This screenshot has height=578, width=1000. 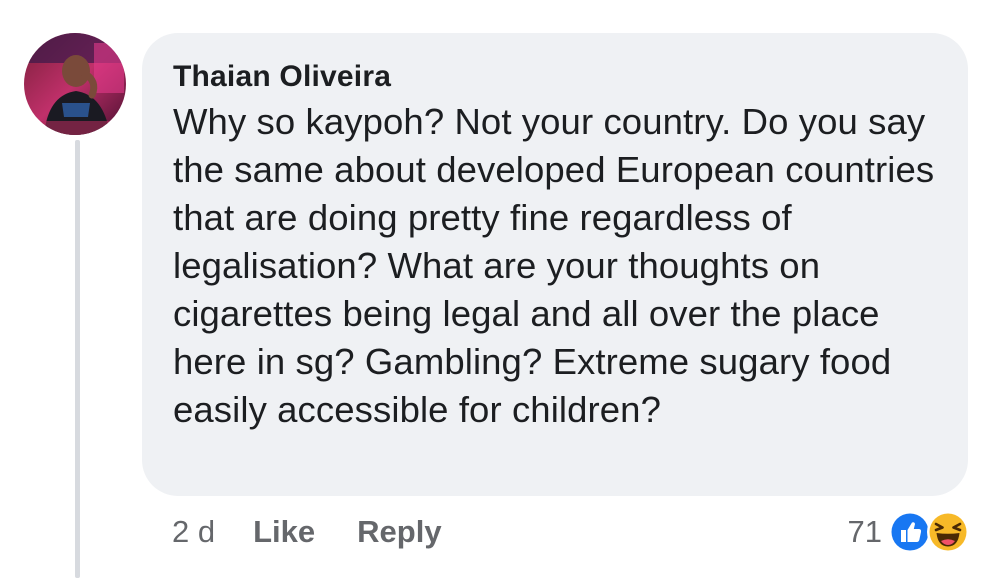 I want to click on reaction-icons, so click(x=931, y=532).